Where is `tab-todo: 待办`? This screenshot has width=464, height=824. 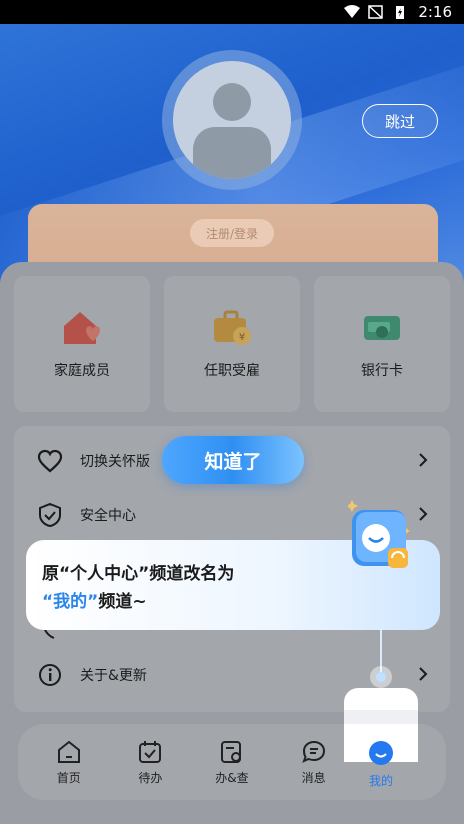
tab-todo: 待办 is located at coordinates (150, 762).